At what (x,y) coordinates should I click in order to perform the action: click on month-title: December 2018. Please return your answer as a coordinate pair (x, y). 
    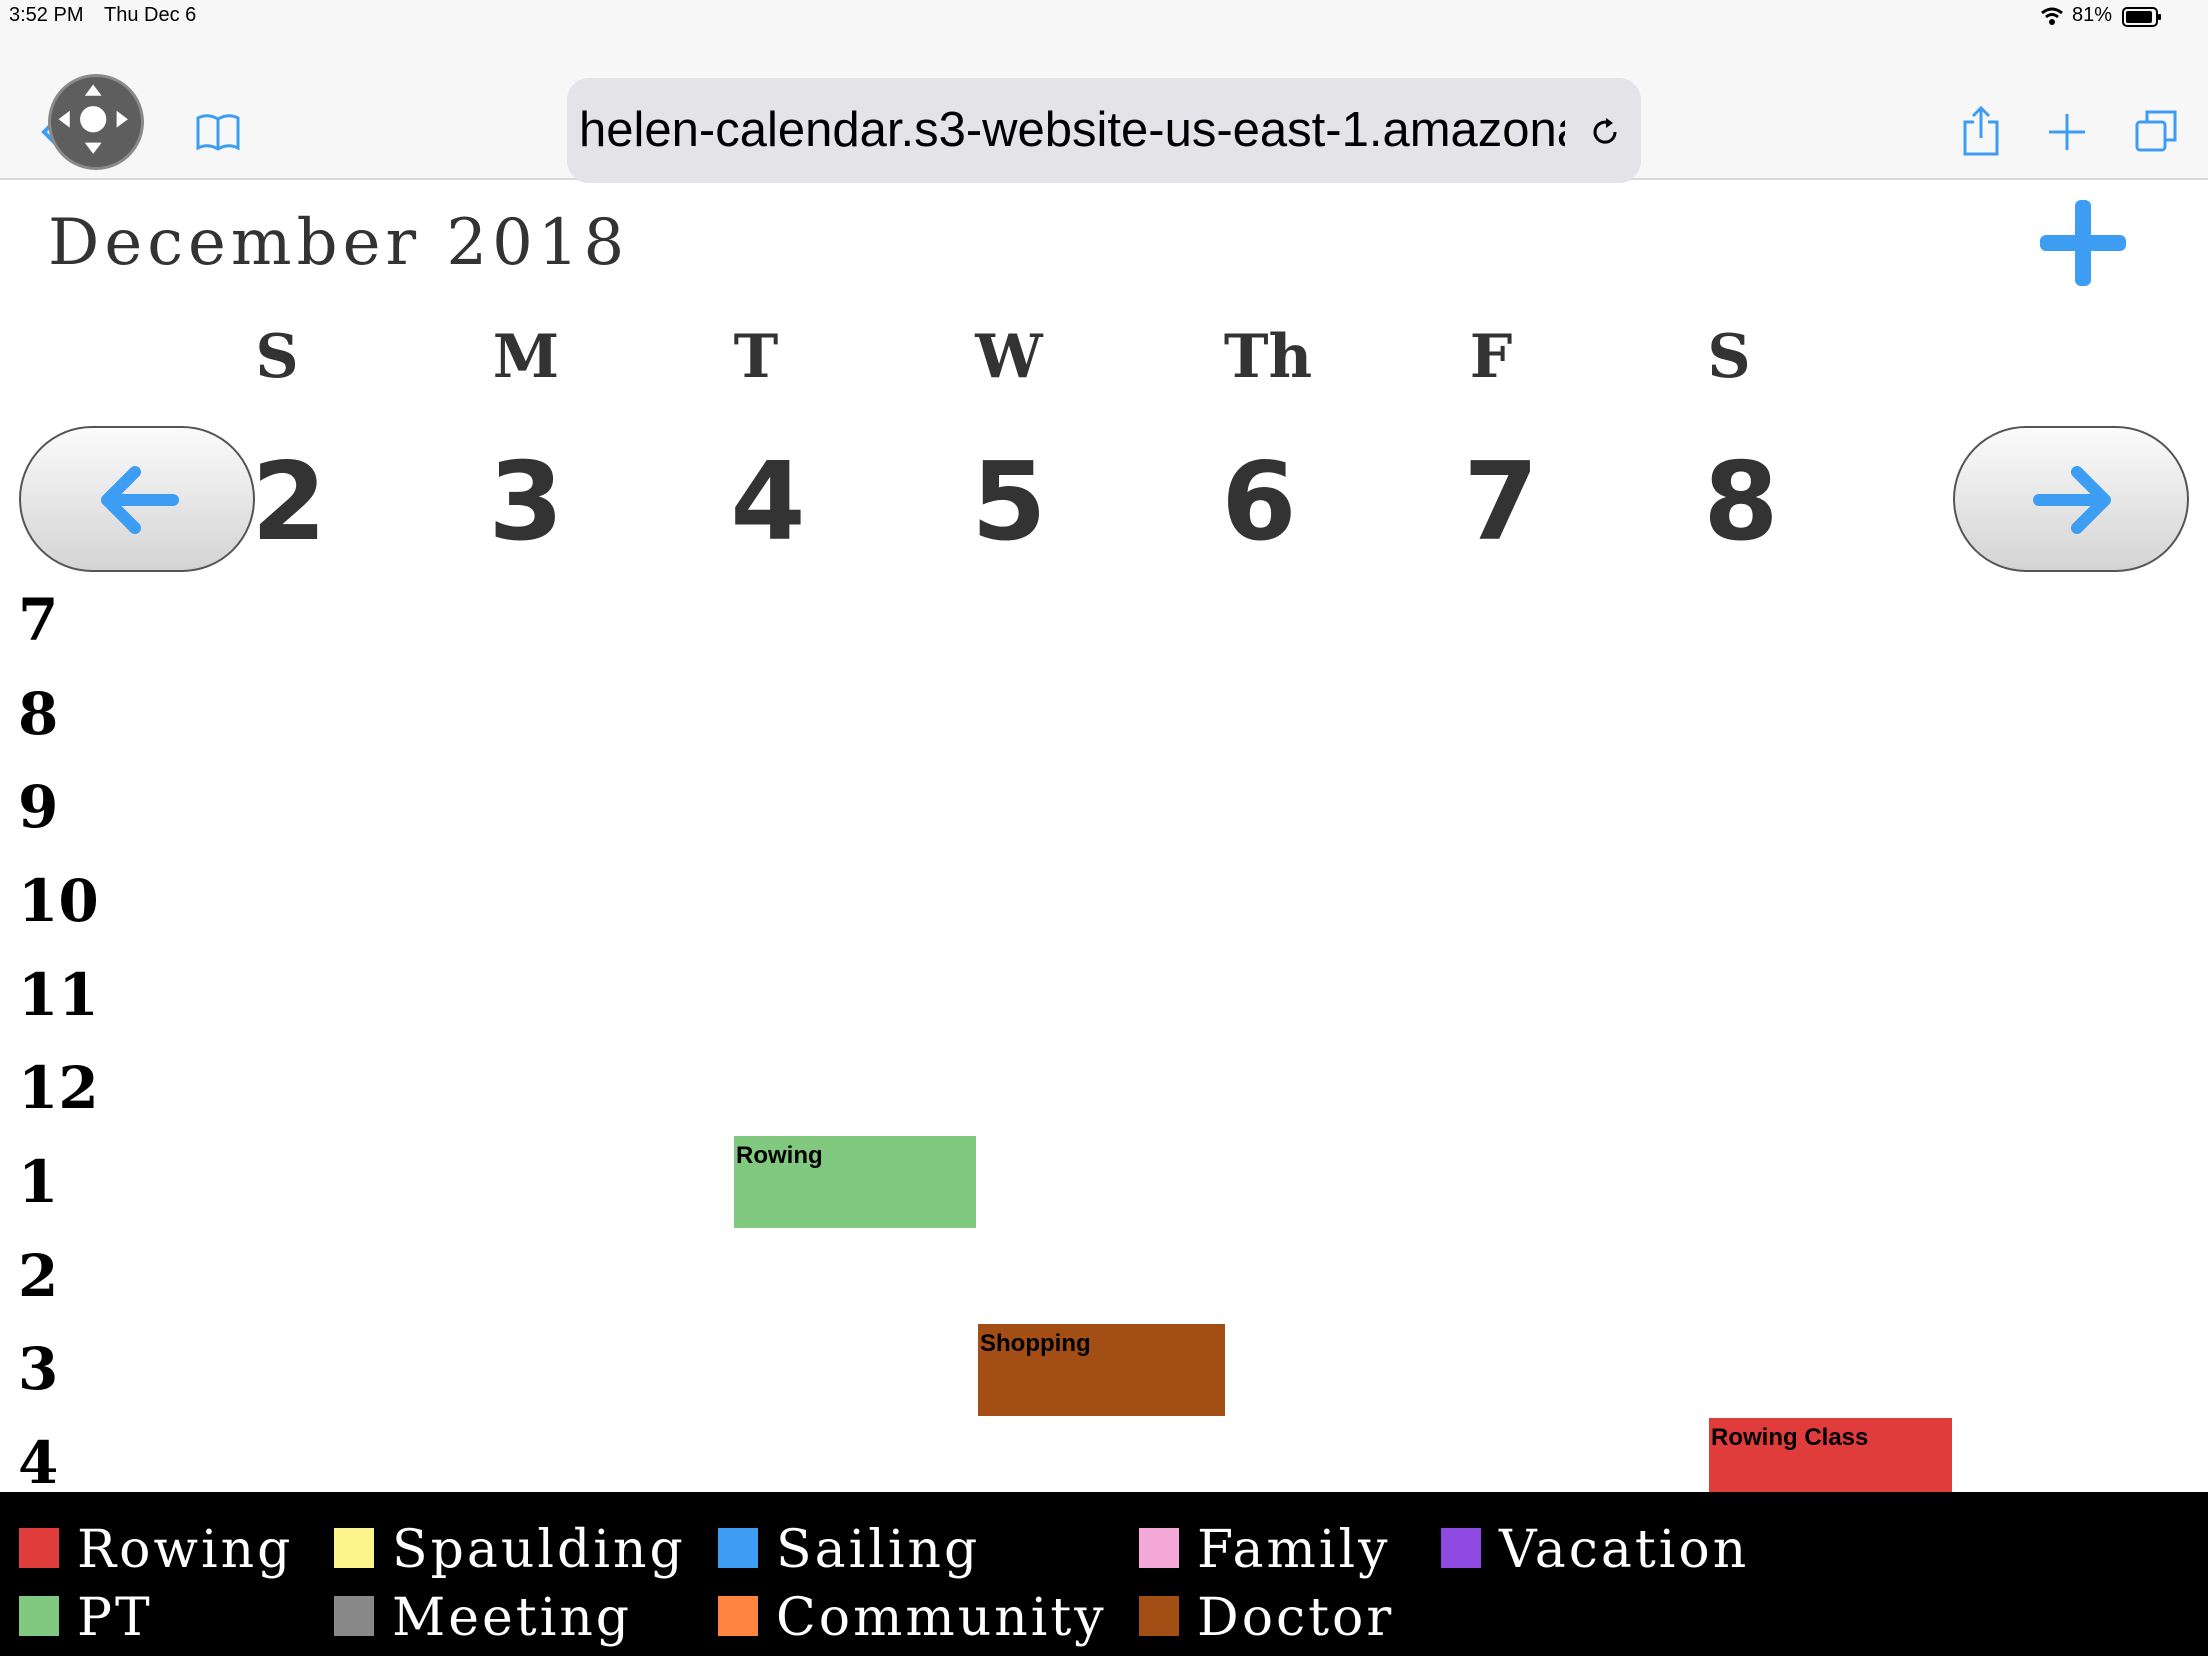
    Looking at the image, I should click on (339, 243).